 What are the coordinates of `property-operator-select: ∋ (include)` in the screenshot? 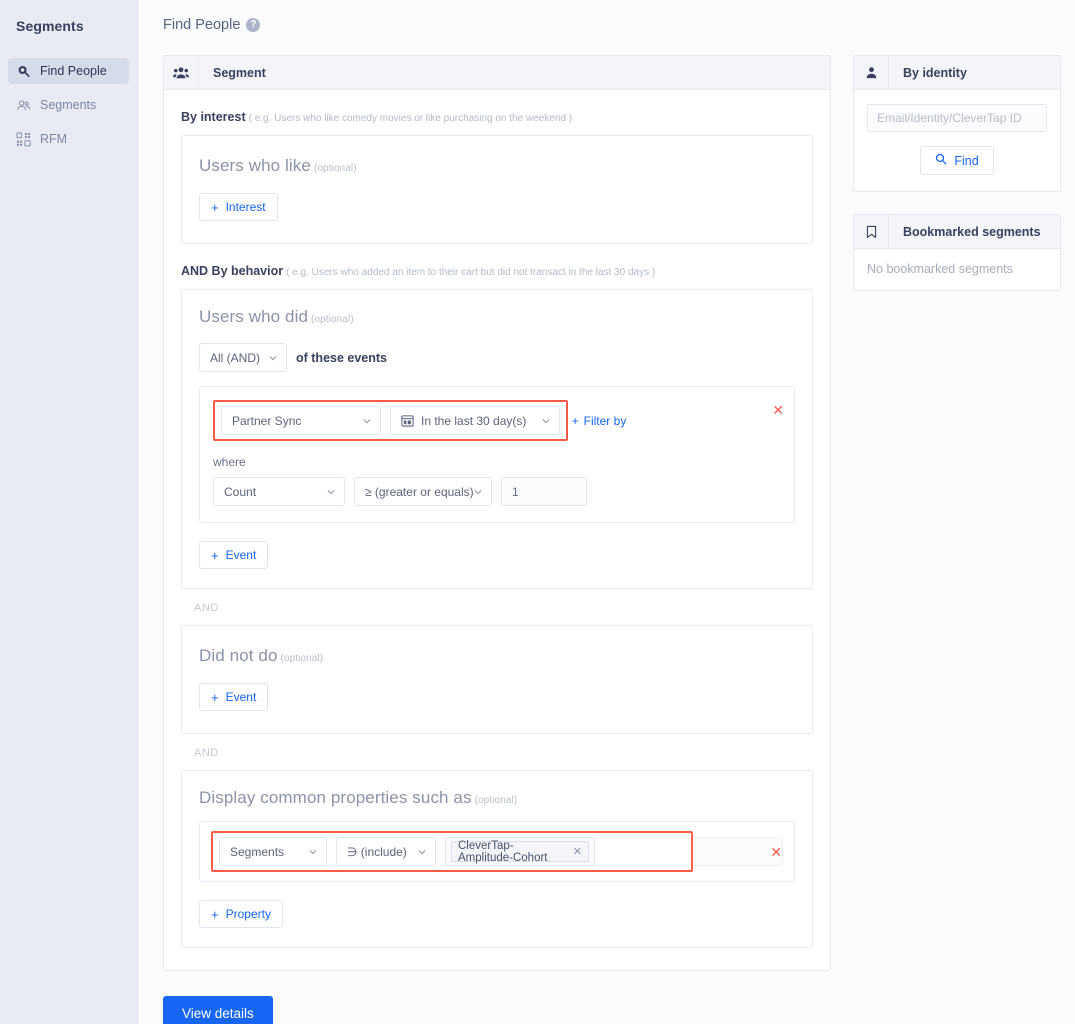 It's located at (386, 851).